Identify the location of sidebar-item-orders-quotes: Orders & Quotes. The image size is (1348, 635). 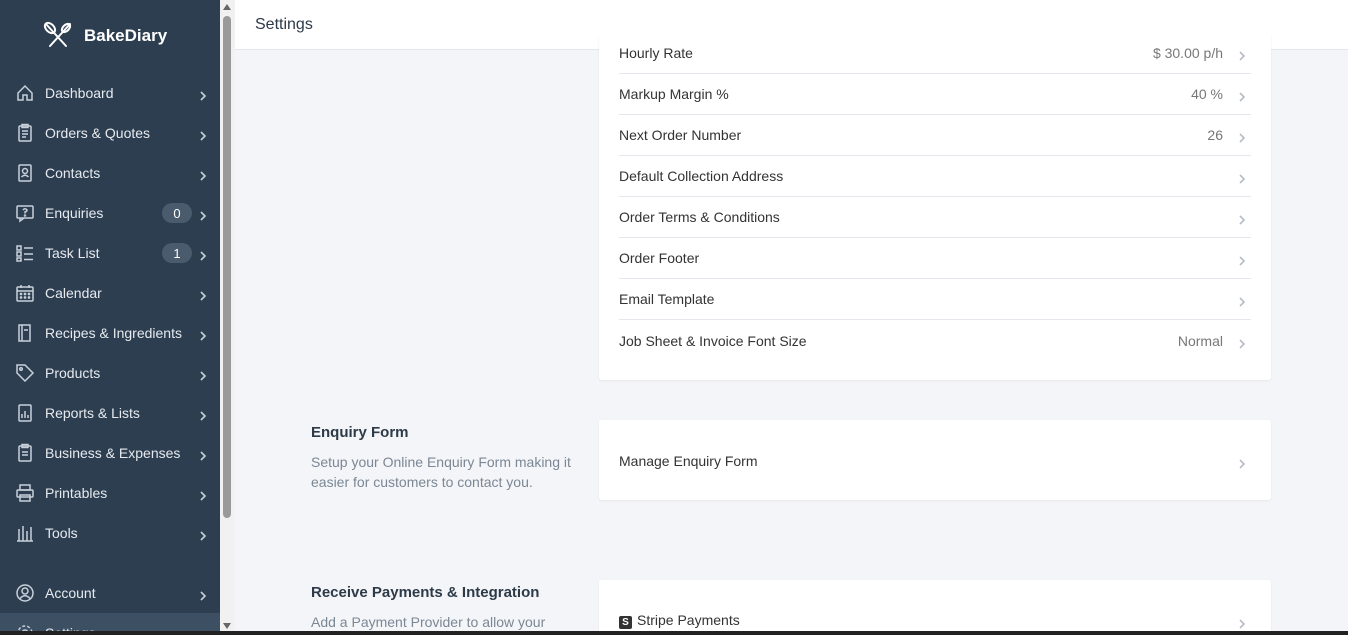
(110, 133).